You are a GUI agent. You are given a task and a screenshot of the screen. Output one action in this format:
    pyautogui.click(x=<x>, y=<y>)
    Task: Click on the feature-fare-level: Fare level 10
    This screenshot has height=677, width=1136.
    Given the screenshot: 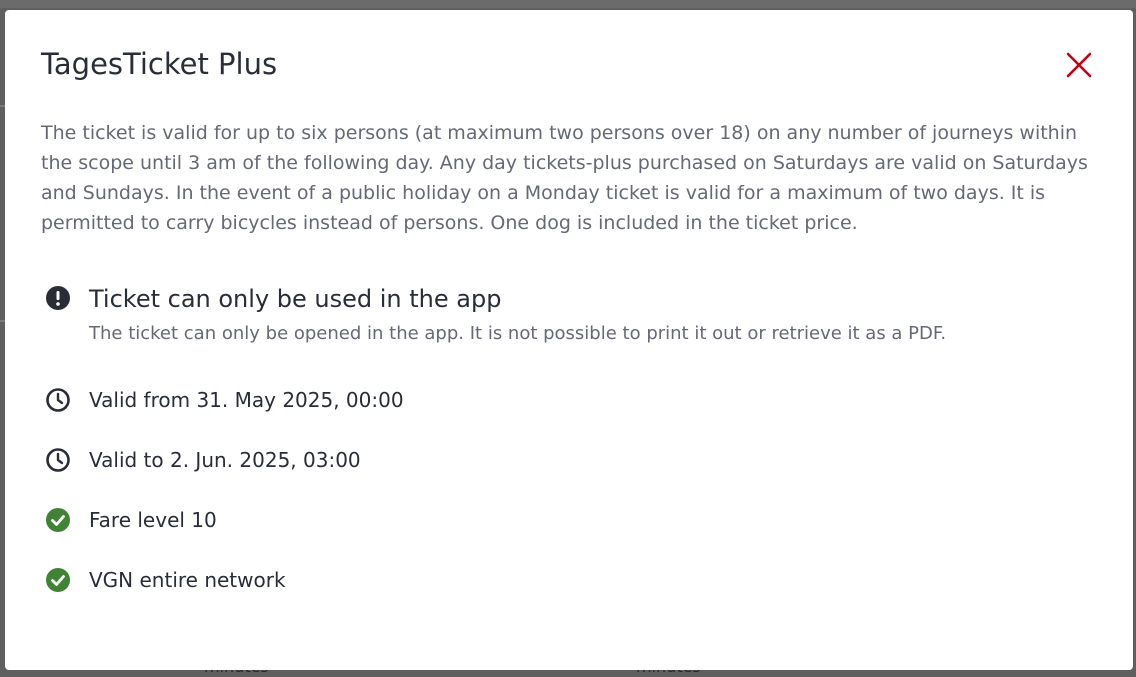 What is the action you would take?
    pyautogui.click(x=575, y=521)
    